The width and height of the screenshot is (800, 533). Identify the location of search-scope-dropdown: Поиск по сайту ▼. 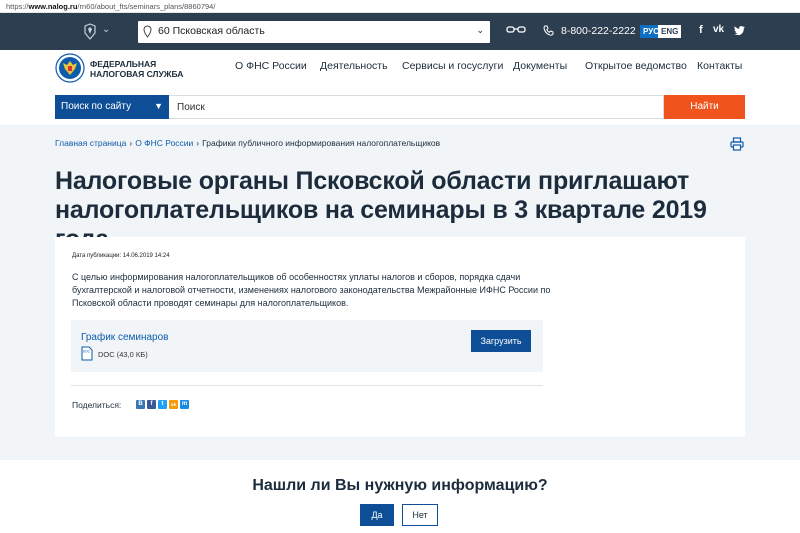
(112, 107).